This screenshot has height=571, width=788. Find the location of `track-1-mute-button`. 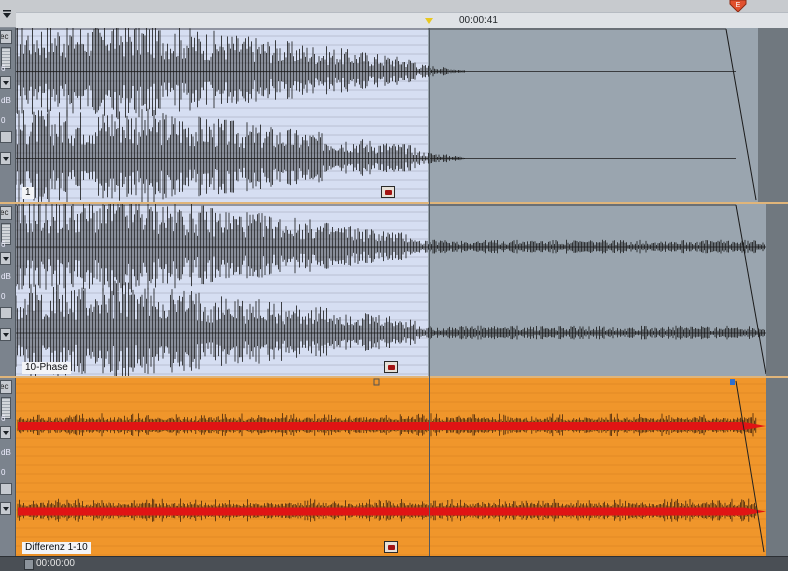

track-1-mute-button is located at coordinates (6, 137).